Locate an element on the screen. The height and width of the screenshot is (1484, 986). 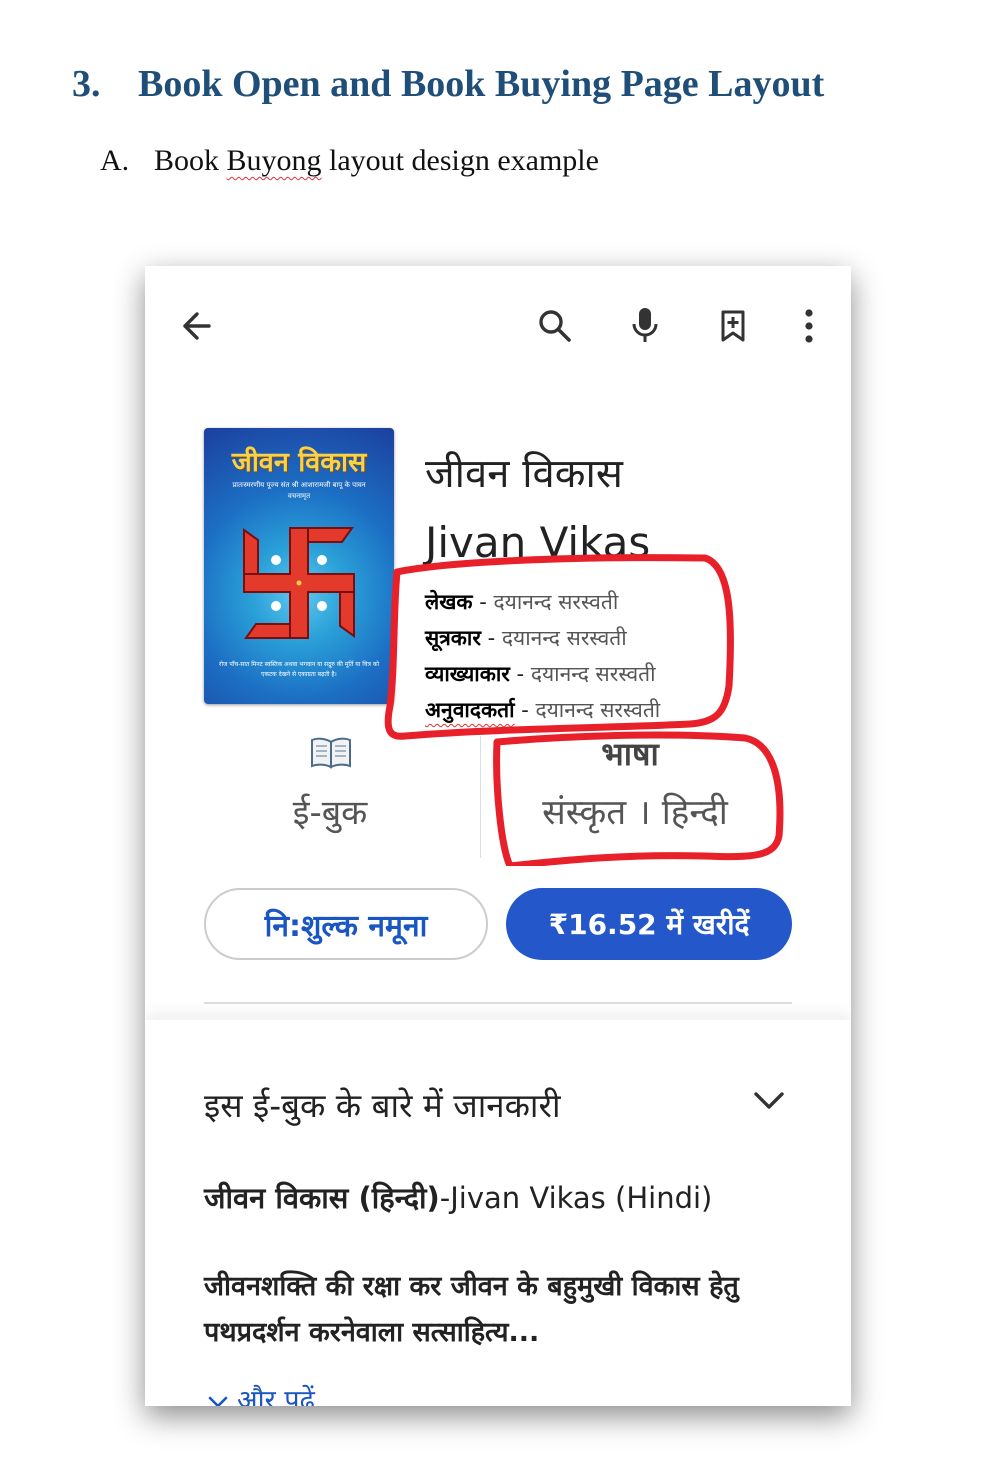
more-vert-icon is located at coordinates (809, 326).